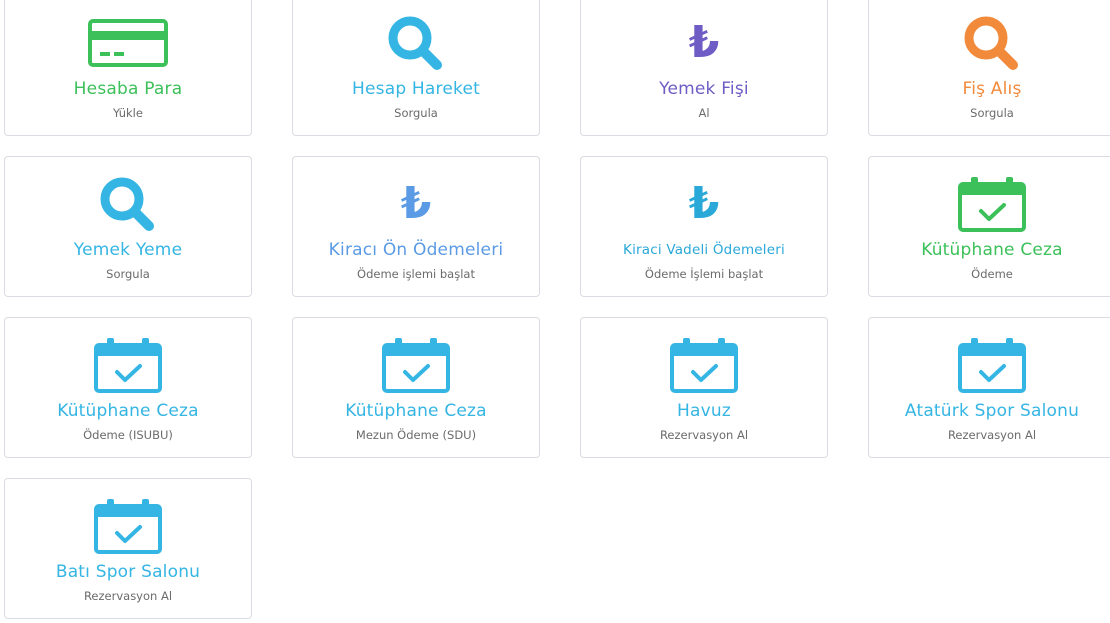 The width and height of the screenshot is (1110, 623). I want to click on card-ataturk-spor-salonu: Atatürk Spor Salonu Rezervasyon Al, so click(989, 387).